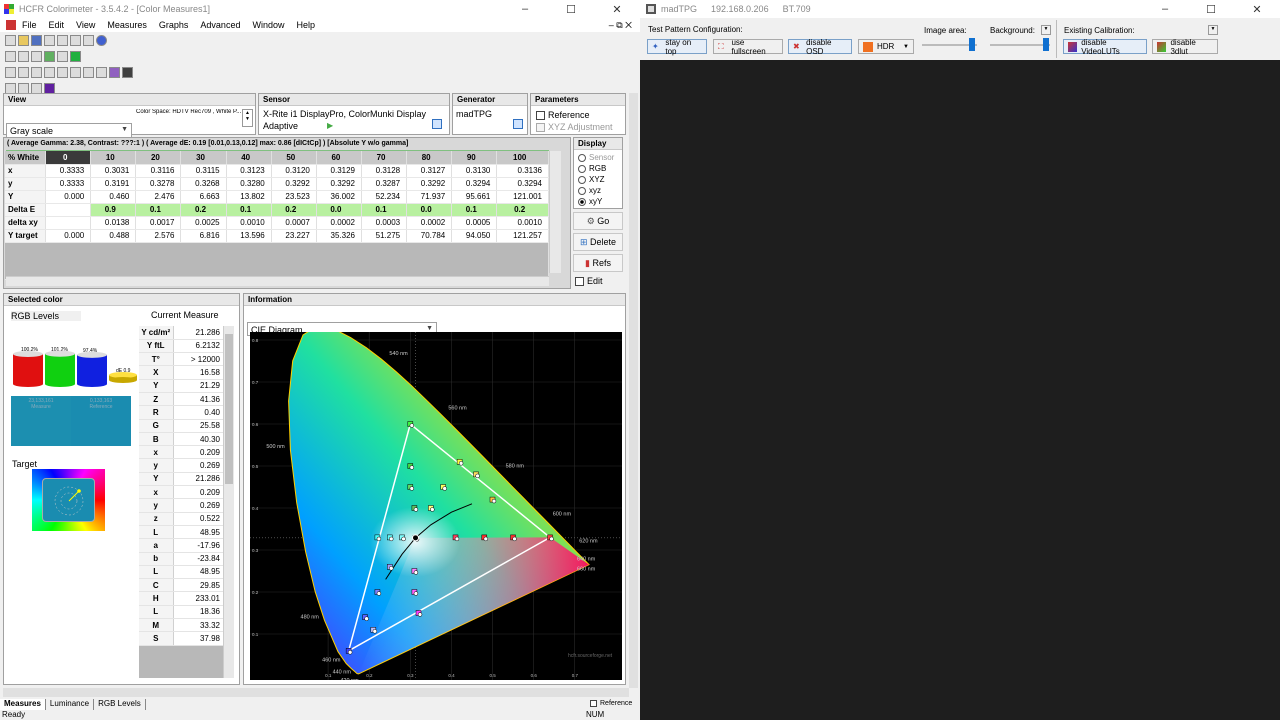  Describe the element at coordinates (474, 158) in the screenshot. I see `column-header: 90` at that location.